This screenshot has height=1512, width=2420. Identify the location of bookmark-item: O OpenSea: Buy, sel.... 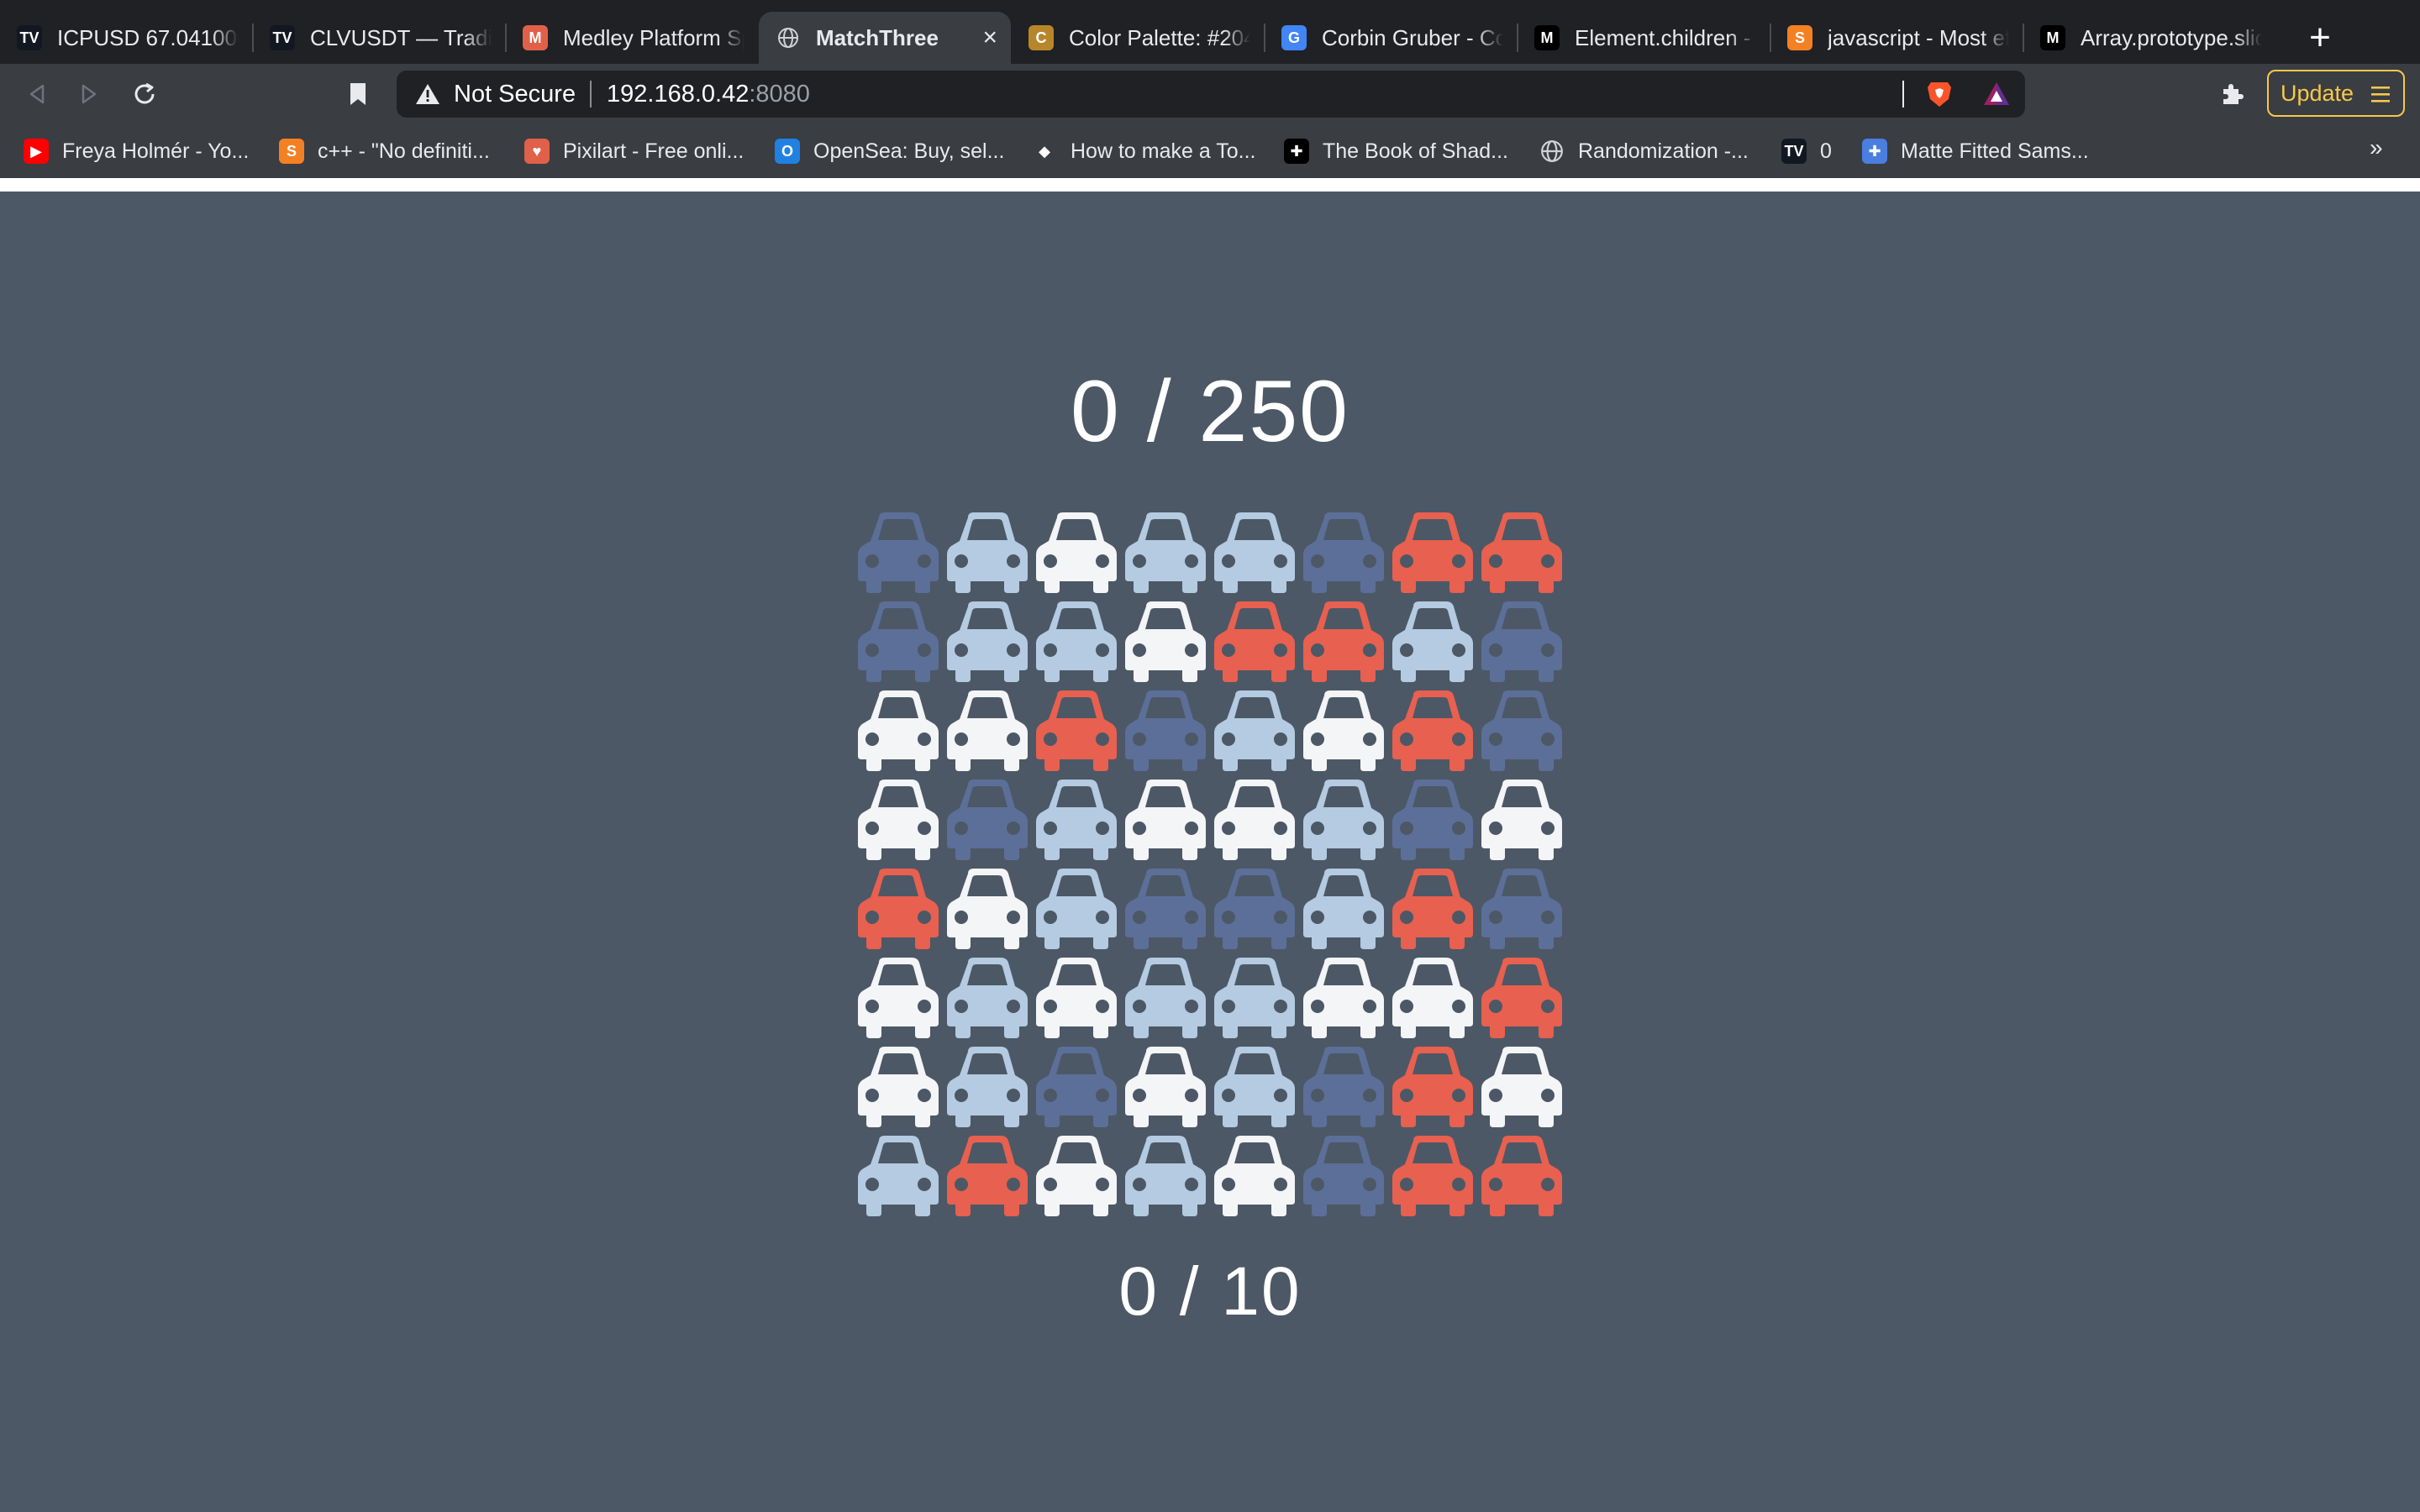
(890, 151).